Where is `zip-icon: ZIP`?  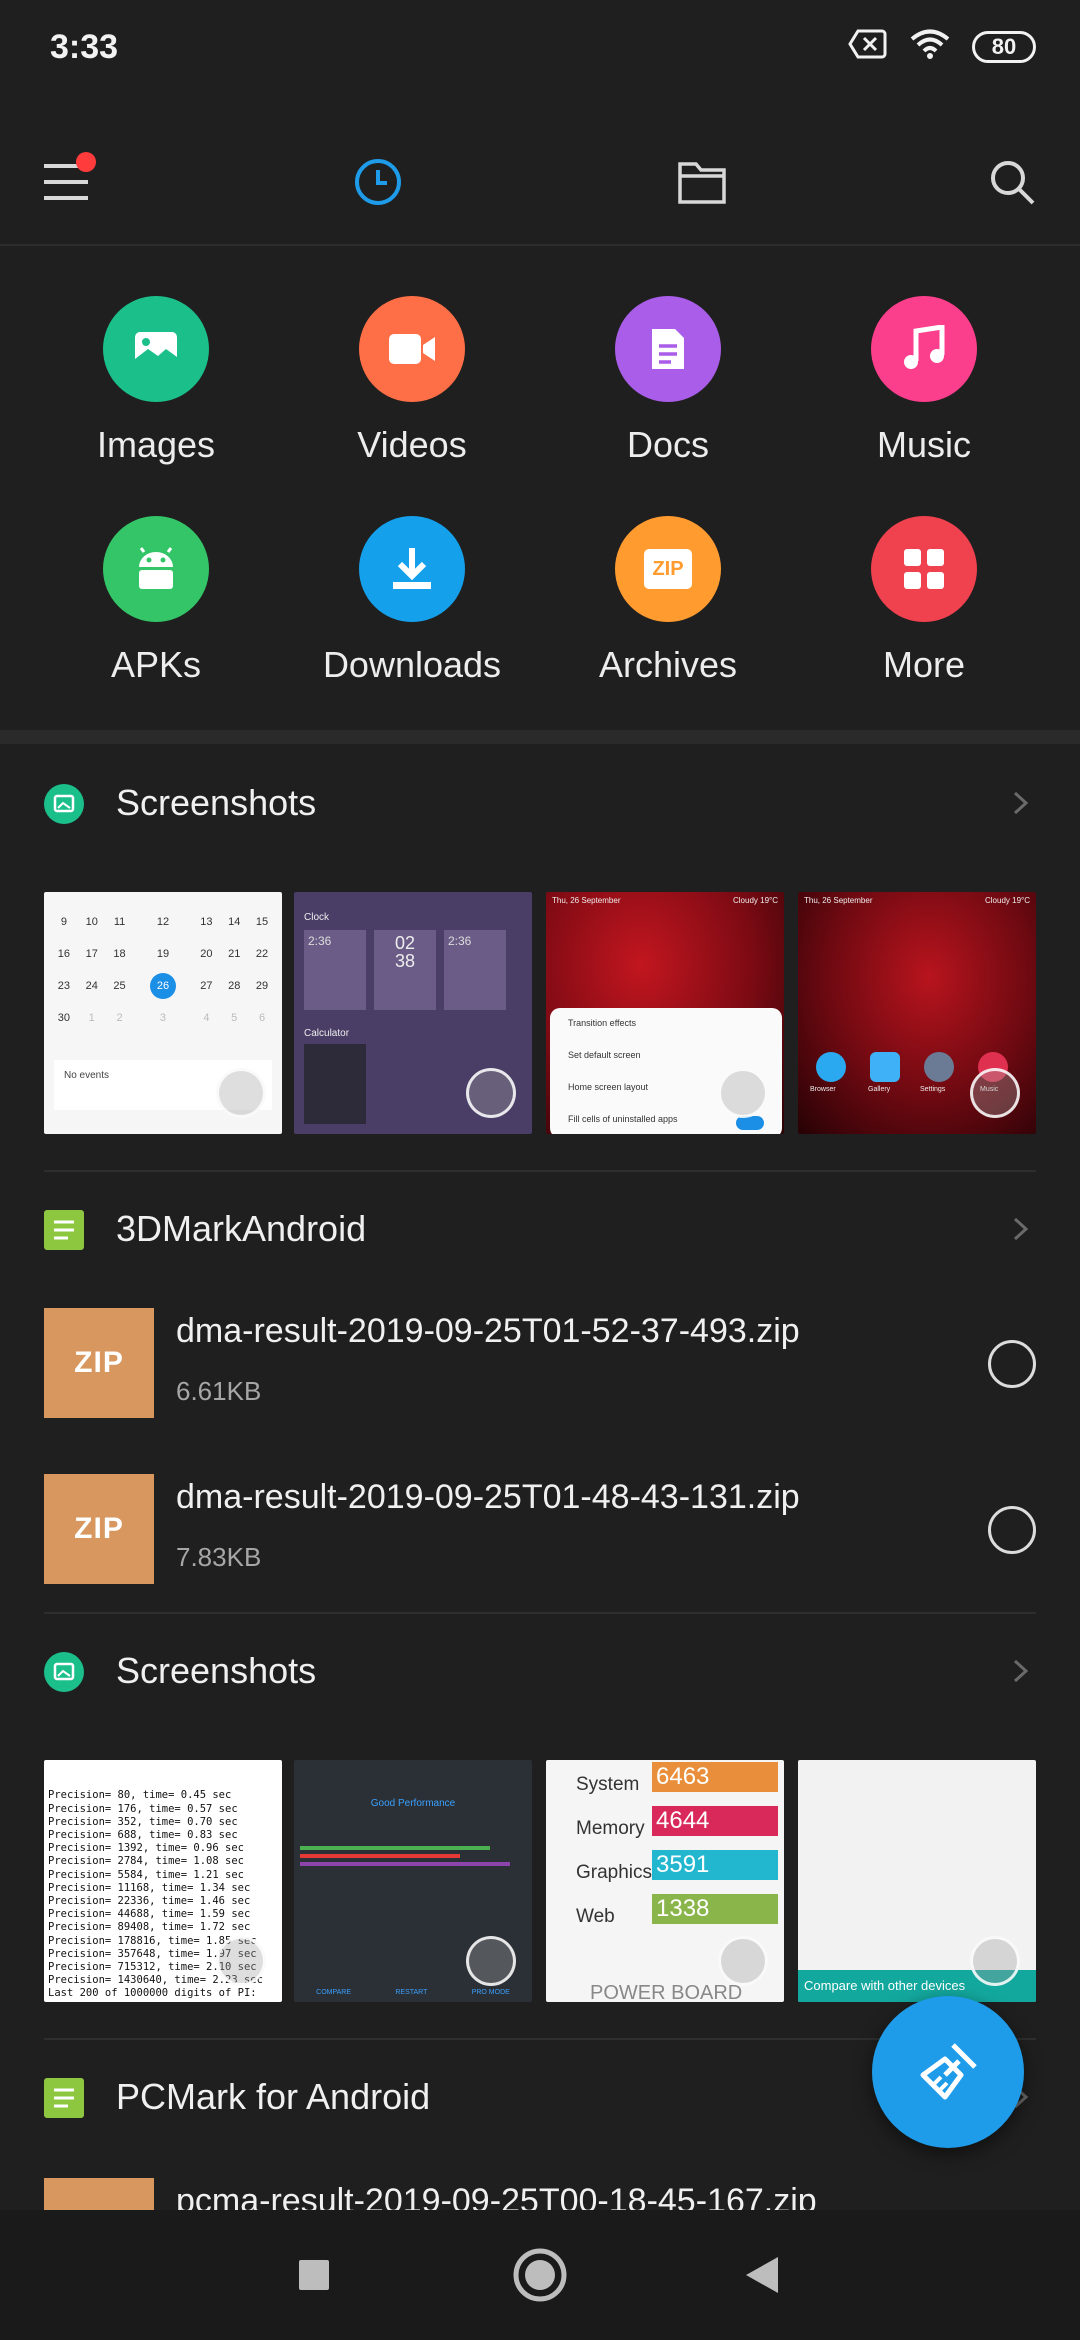
zip-icon: ZIP is located at coordinates (668, 569).